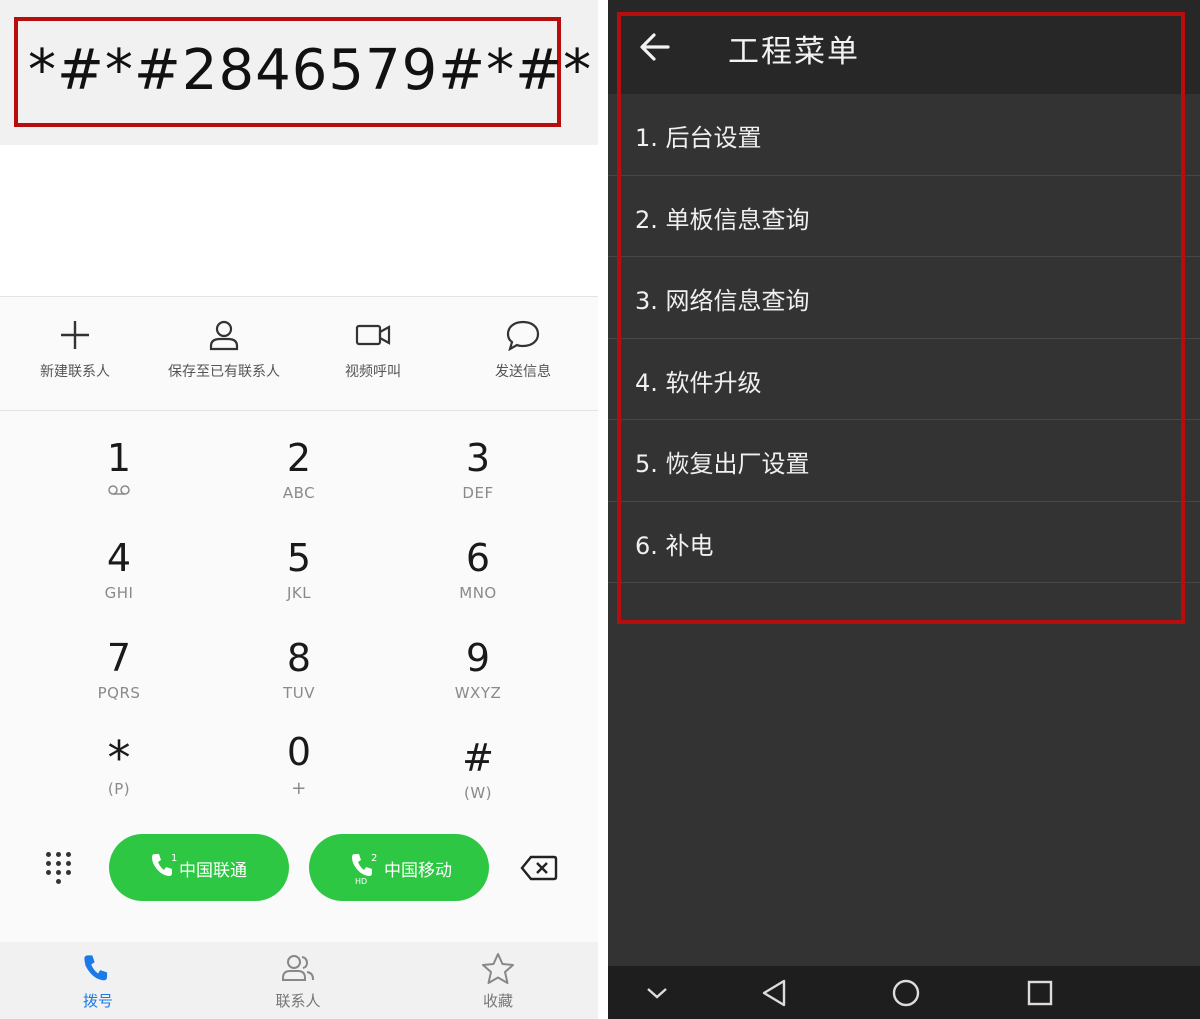 Image resolution: width=1200 pixels, height=1019 pixels. What do you see at coordinates (603, 509) in the screenshot?
I see `panel-divider` at bounding box center [603, 509].